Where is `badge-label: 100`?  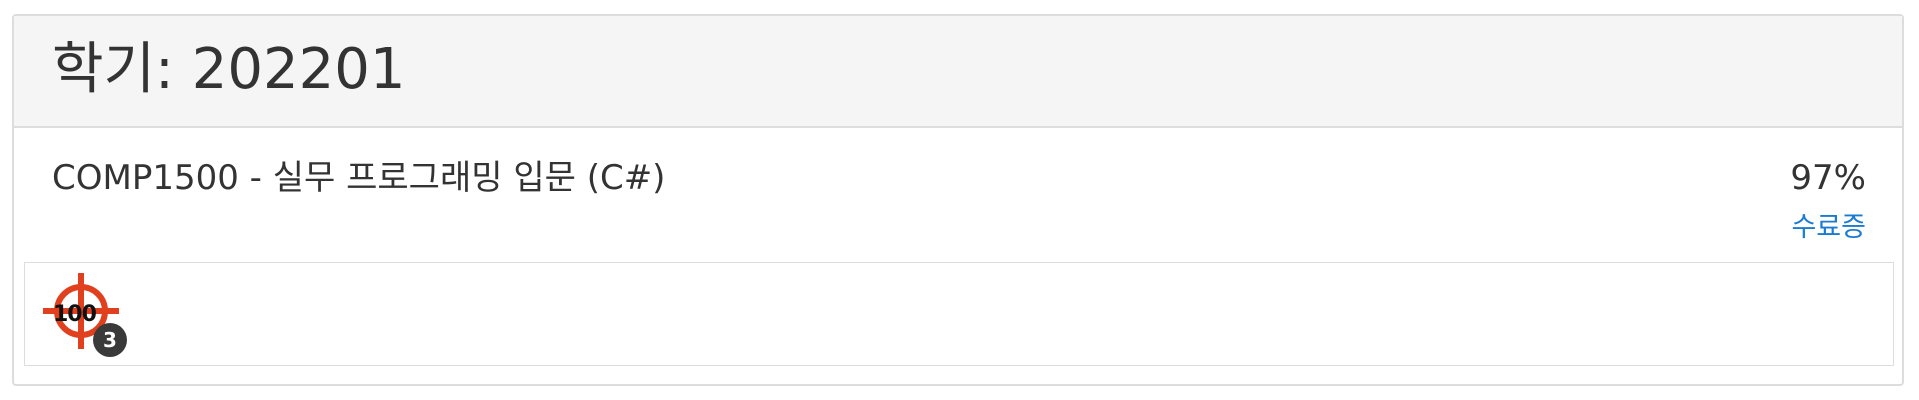 badge-label: 100 is located at coordinates (75, 314).